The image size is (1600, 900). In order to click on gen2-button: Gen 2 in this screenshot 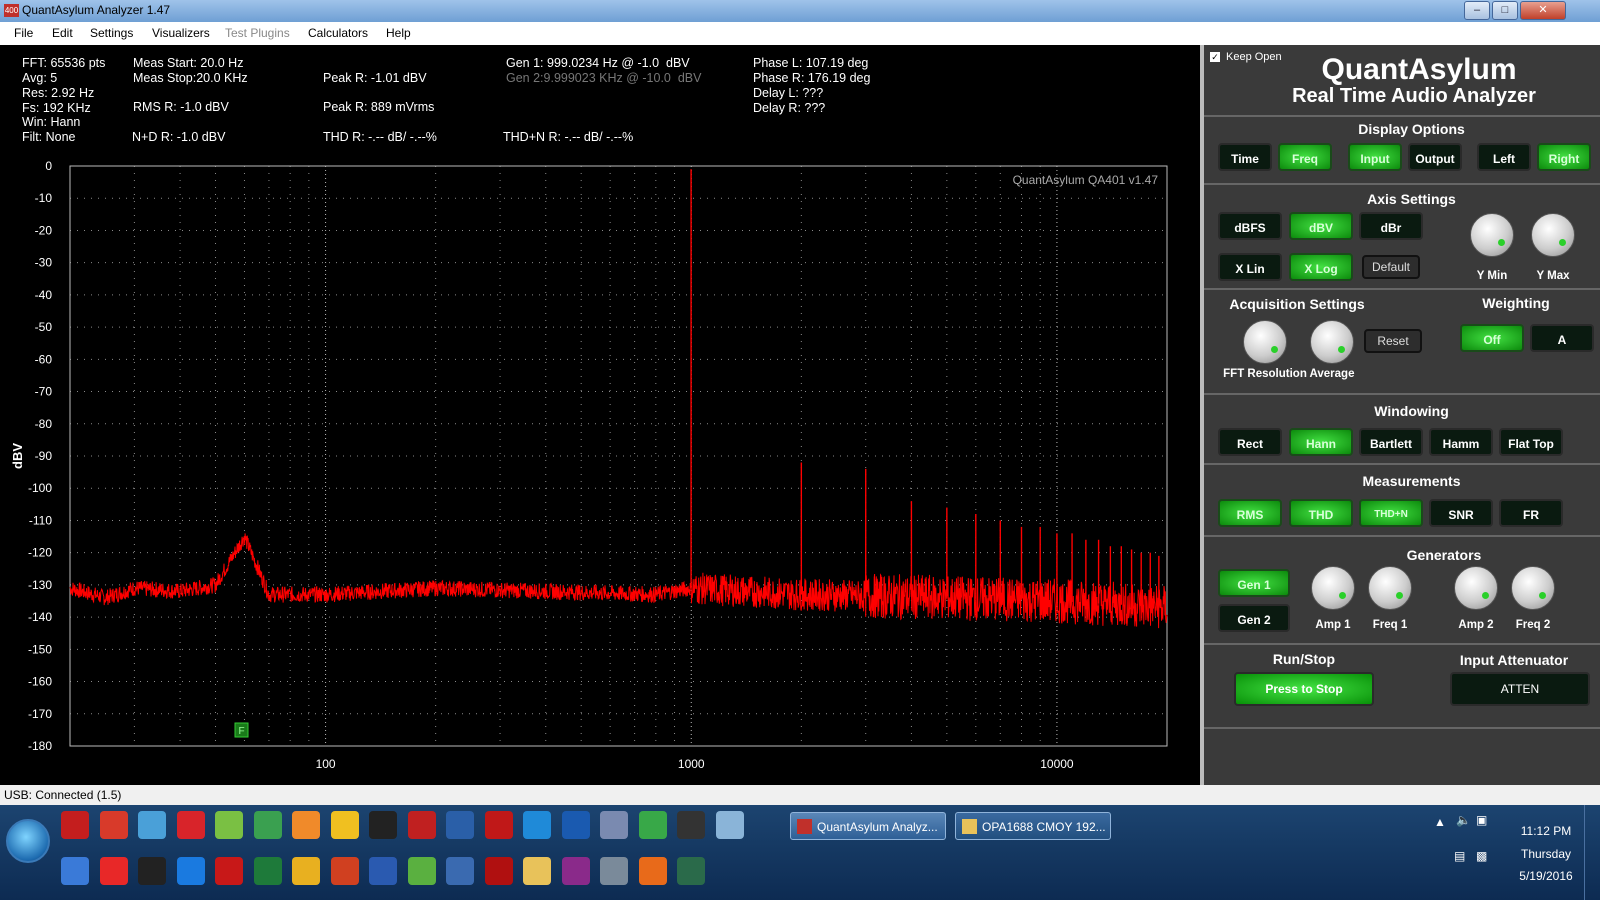, I will do `click(1254, 618)`.